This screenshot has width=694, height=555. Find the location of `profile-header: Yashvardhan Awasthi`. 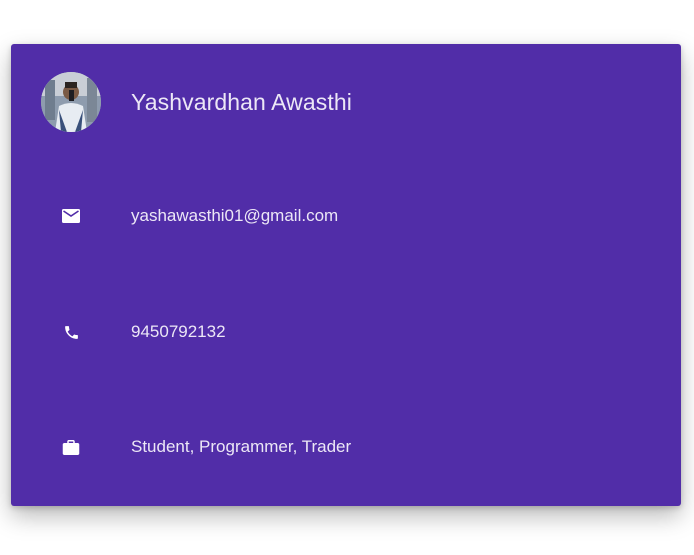

profile-header: Yashvardhan Awasthi is located at coordinates (346, 102).